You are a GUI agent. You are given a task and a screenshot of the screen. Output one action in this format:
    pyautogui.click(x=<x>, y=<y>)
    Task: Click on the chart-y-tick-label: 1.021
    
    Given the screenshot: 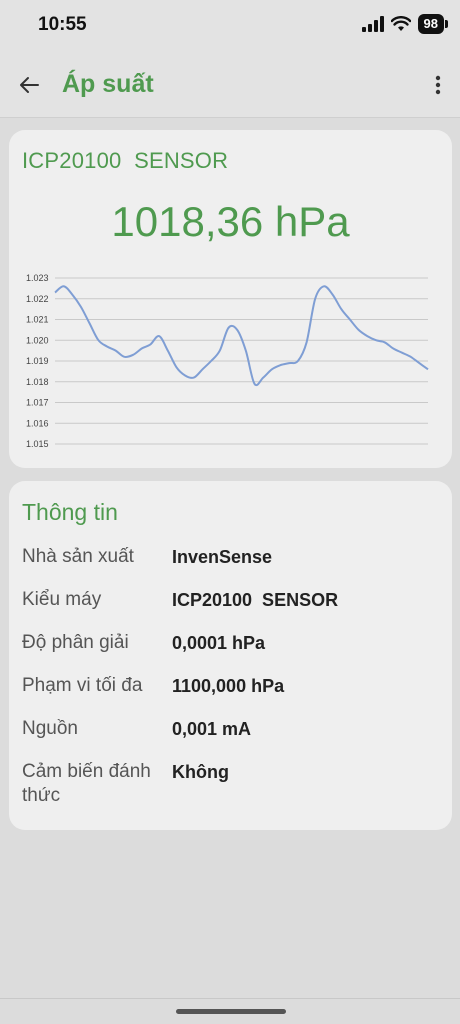 What is the action you would take?
    pyautogui.click(x=37, y=320)
    